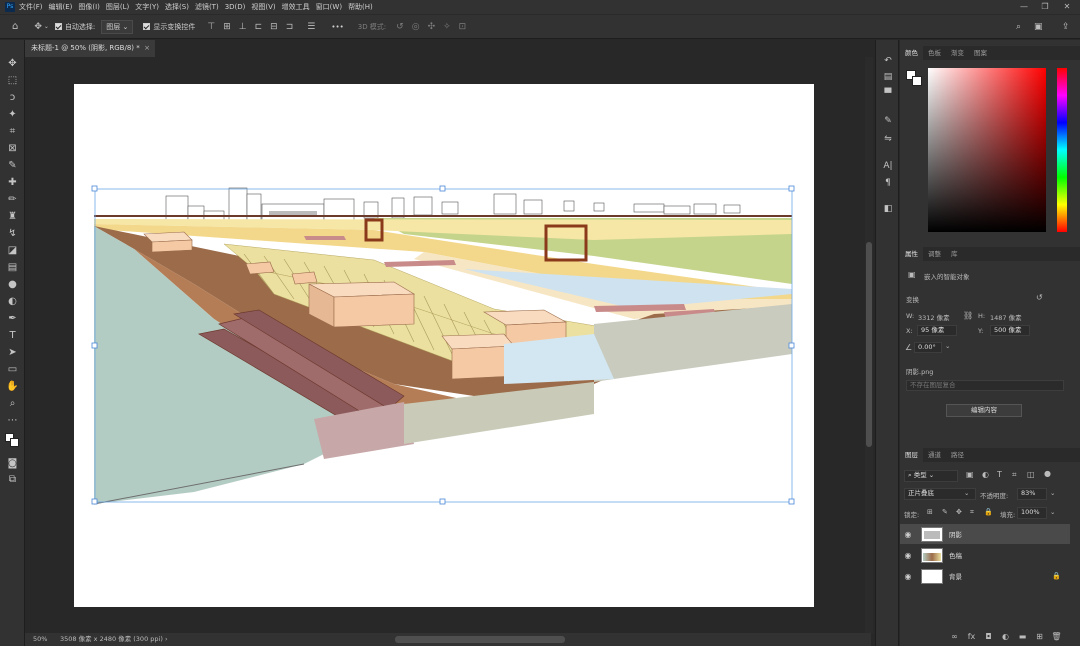  I want to click on healing-brush-icon: ✚, so click(12, 182).